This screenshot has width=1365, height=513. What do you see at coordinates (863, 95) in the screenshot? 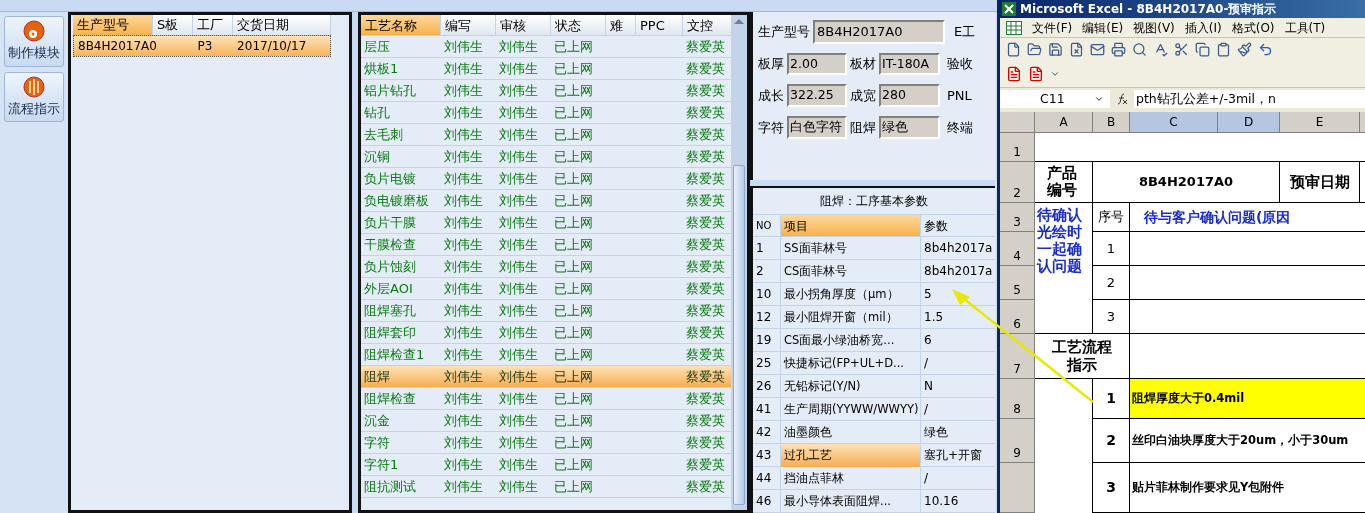
I see `field-label: 成宽` at bounding box center [863, 95].